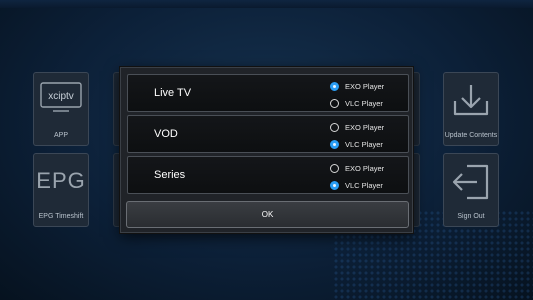  What do you see at coordinates (471, 135) in the screenshot?
I see `update-tile-label: Update Contents` at bounding box center [471, 135].